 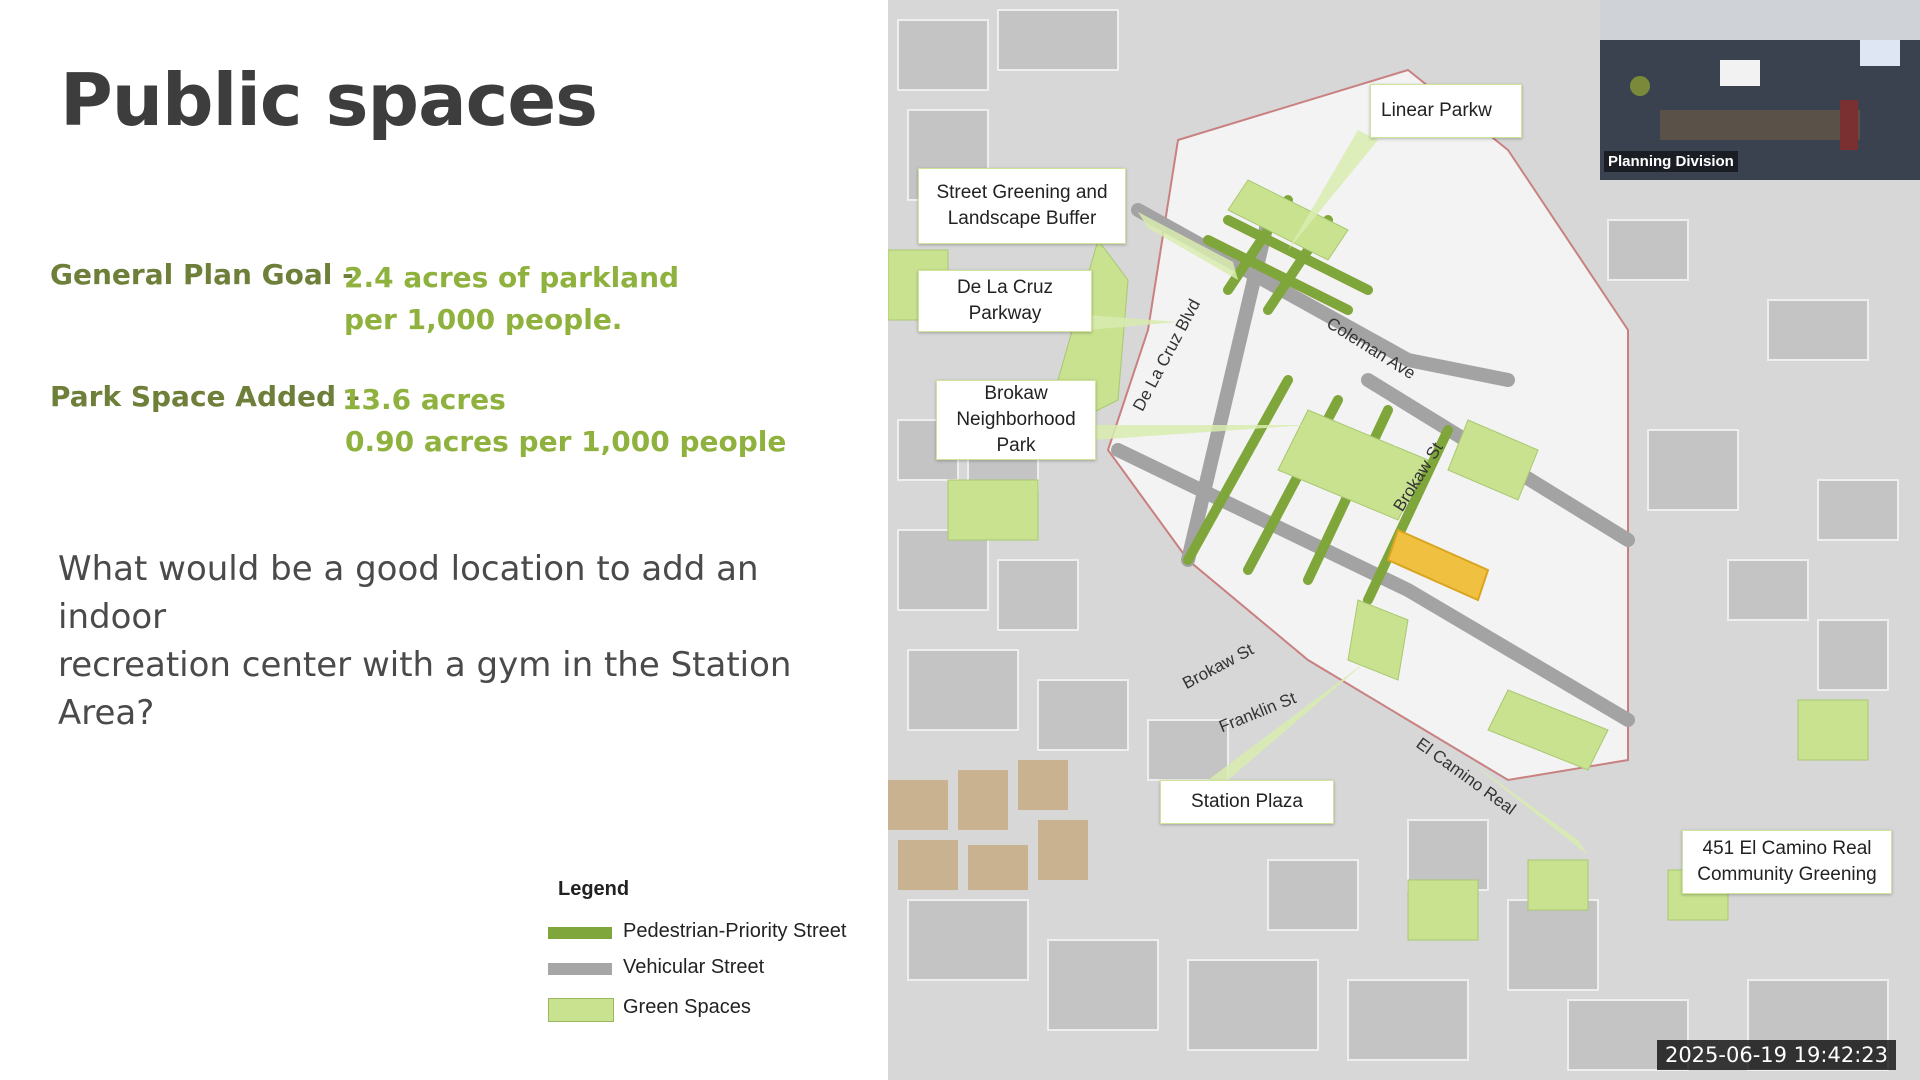 I want to click on legend-title: Legend, so click(x=594, y=889).